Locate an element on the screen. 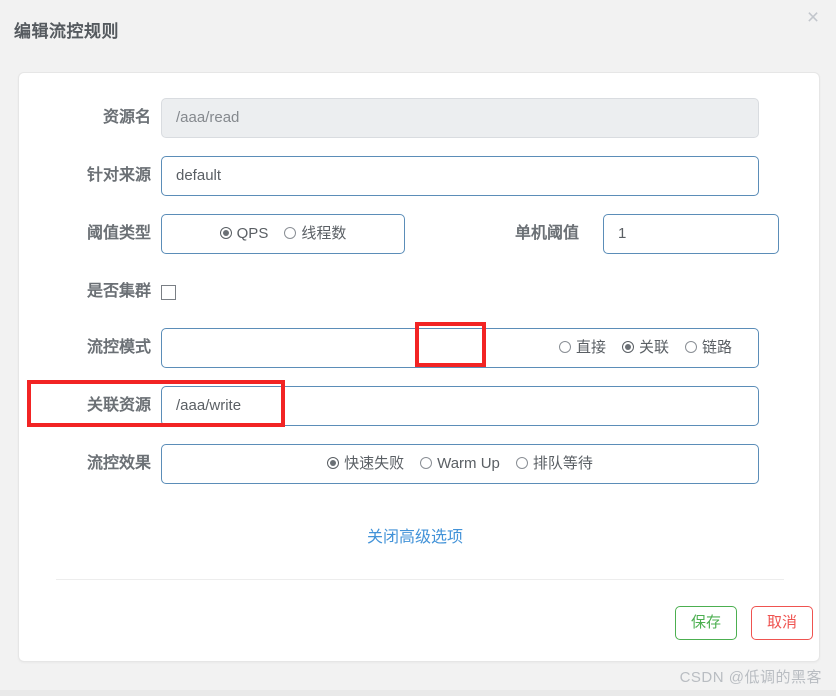  radio-flow-mode-direct: 直接 is located at coordinates (582, 348).